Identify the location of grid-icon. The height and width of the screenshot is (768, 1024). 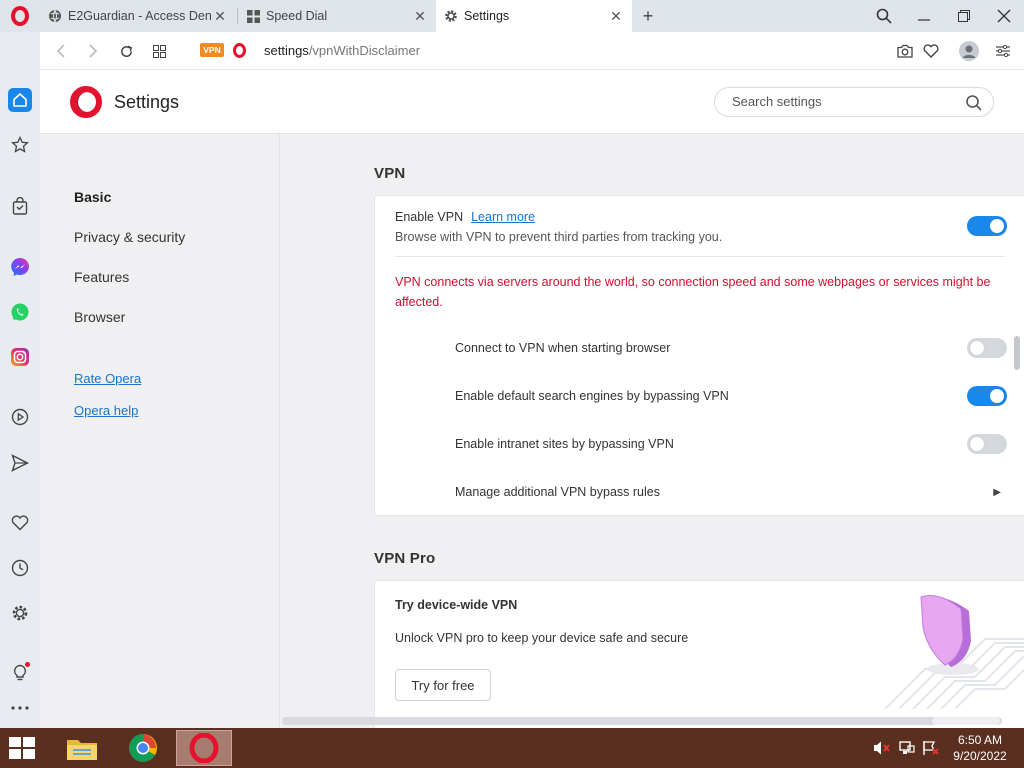
(159, 51).